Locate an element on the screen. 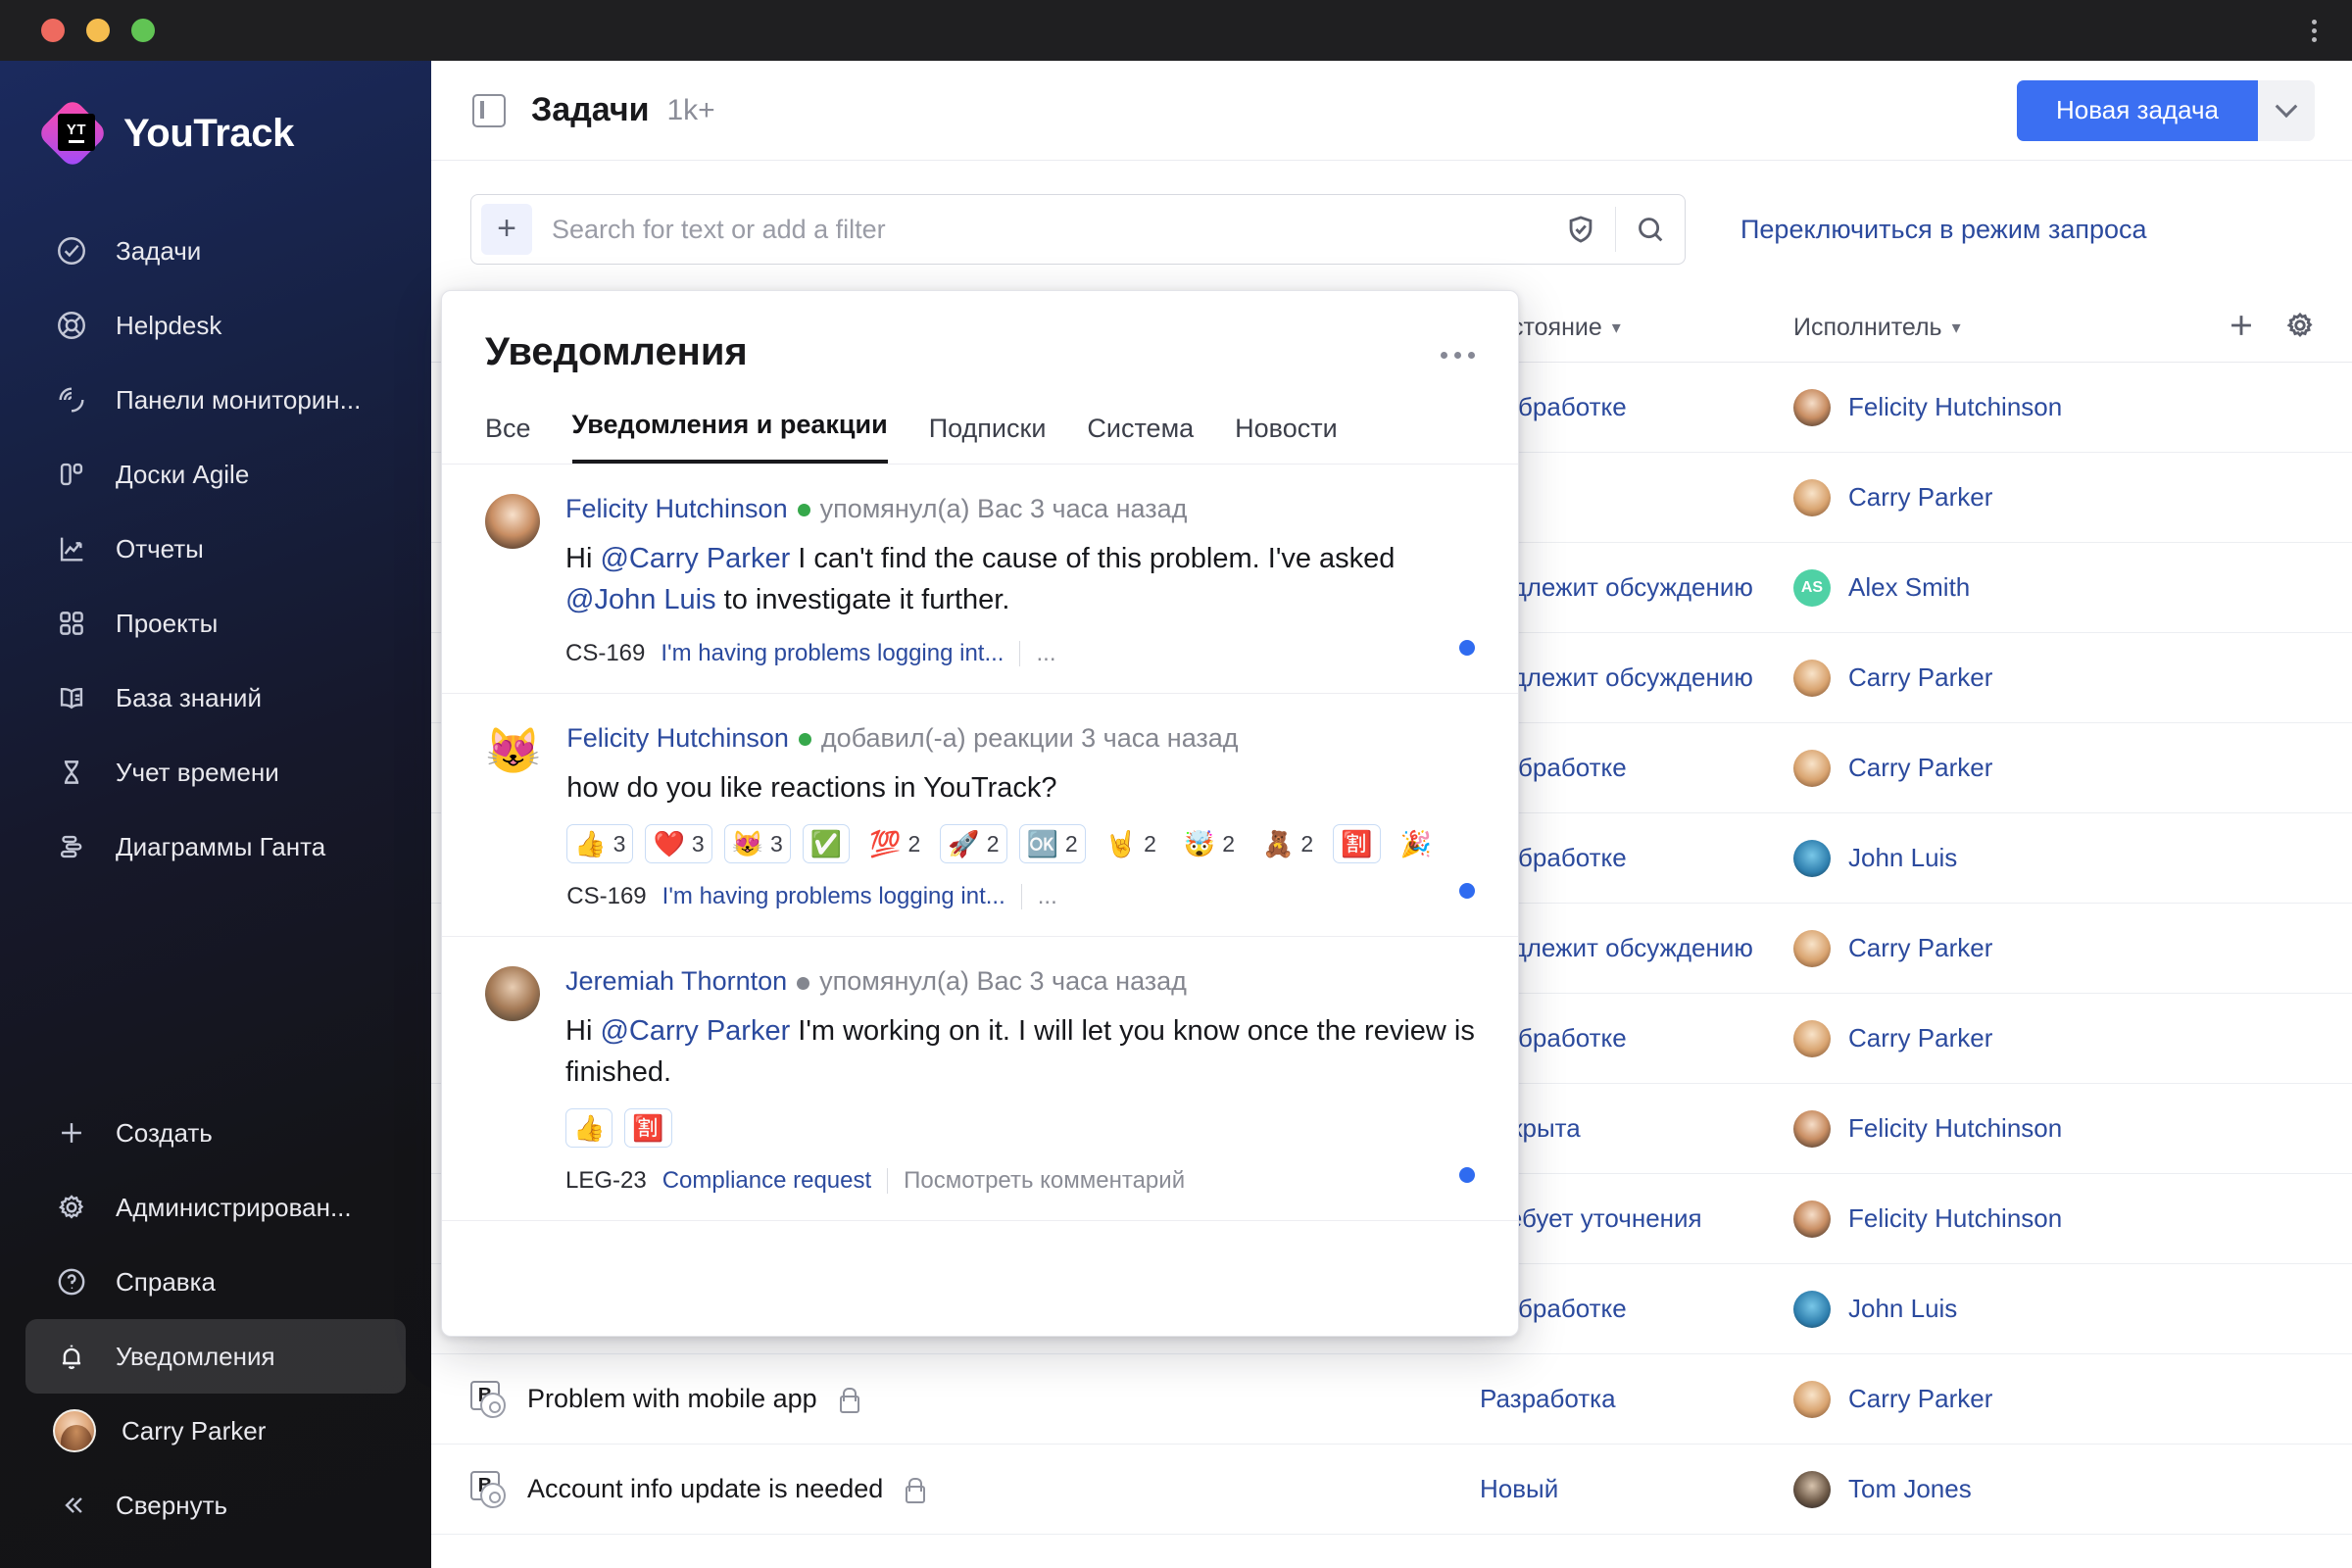  reaction-chip: 🤯 2 is located at coordinates (1209, 844).